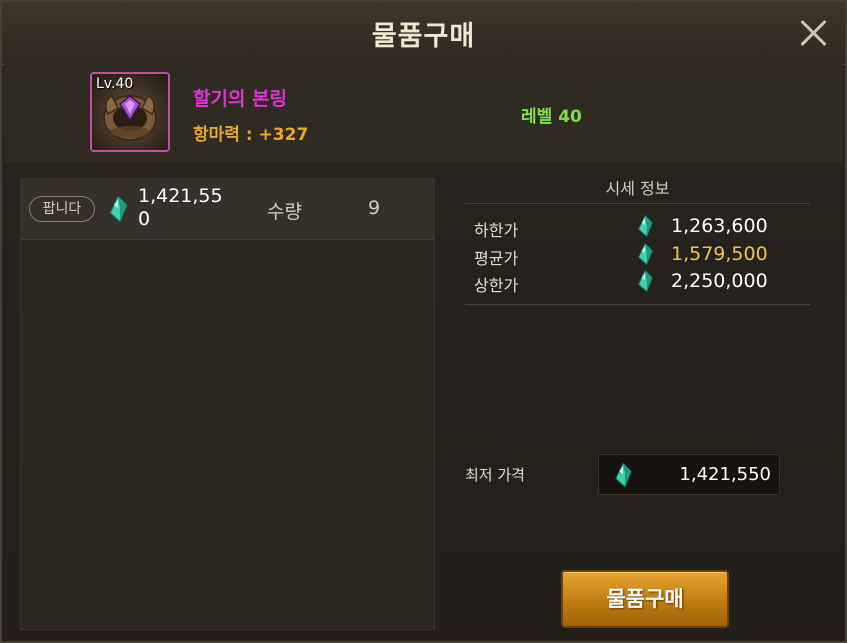  What do you see at coordinates (719, 226) in the screenshot?
I see `min-price-value: 1,263,600` at bounding box center [719, 226].